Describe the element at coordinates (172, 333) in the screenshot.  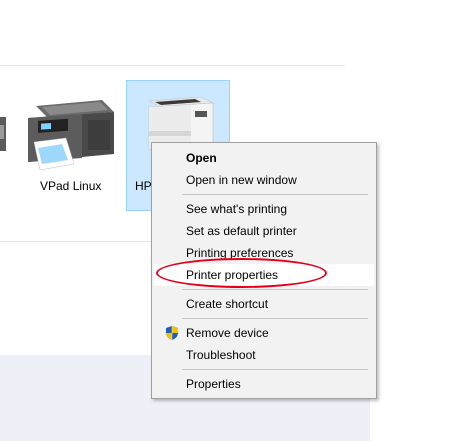
I see `uac-shield-icon` at that location.